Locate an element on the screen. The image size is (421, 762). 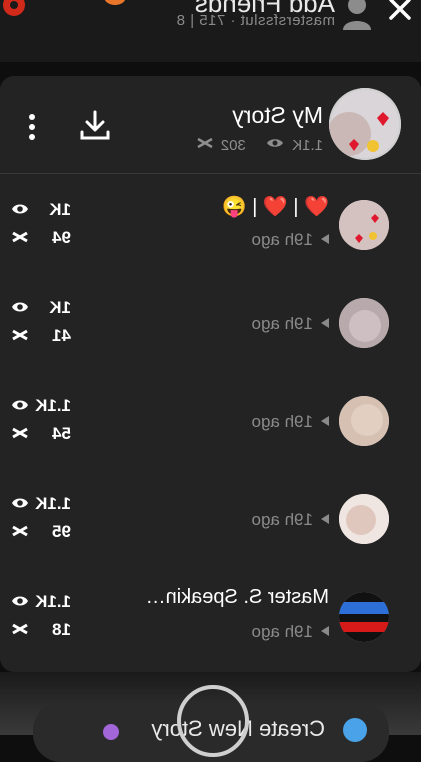
gear-icon is located at coordinates (14, 10).